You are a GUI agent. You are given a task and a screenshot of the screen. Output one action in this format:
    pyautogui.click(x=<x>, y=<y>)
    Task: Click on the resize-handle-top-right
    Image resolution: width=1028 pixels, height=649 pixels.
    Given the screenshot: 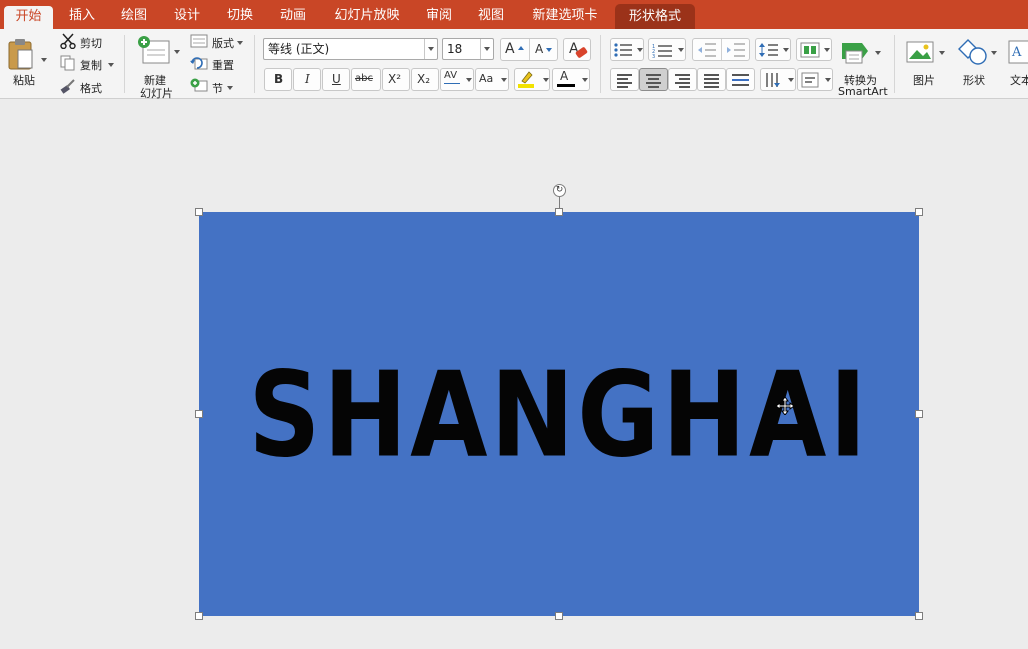 What is the action you would take?
    pyautogui.click(x=919, y=212)
    